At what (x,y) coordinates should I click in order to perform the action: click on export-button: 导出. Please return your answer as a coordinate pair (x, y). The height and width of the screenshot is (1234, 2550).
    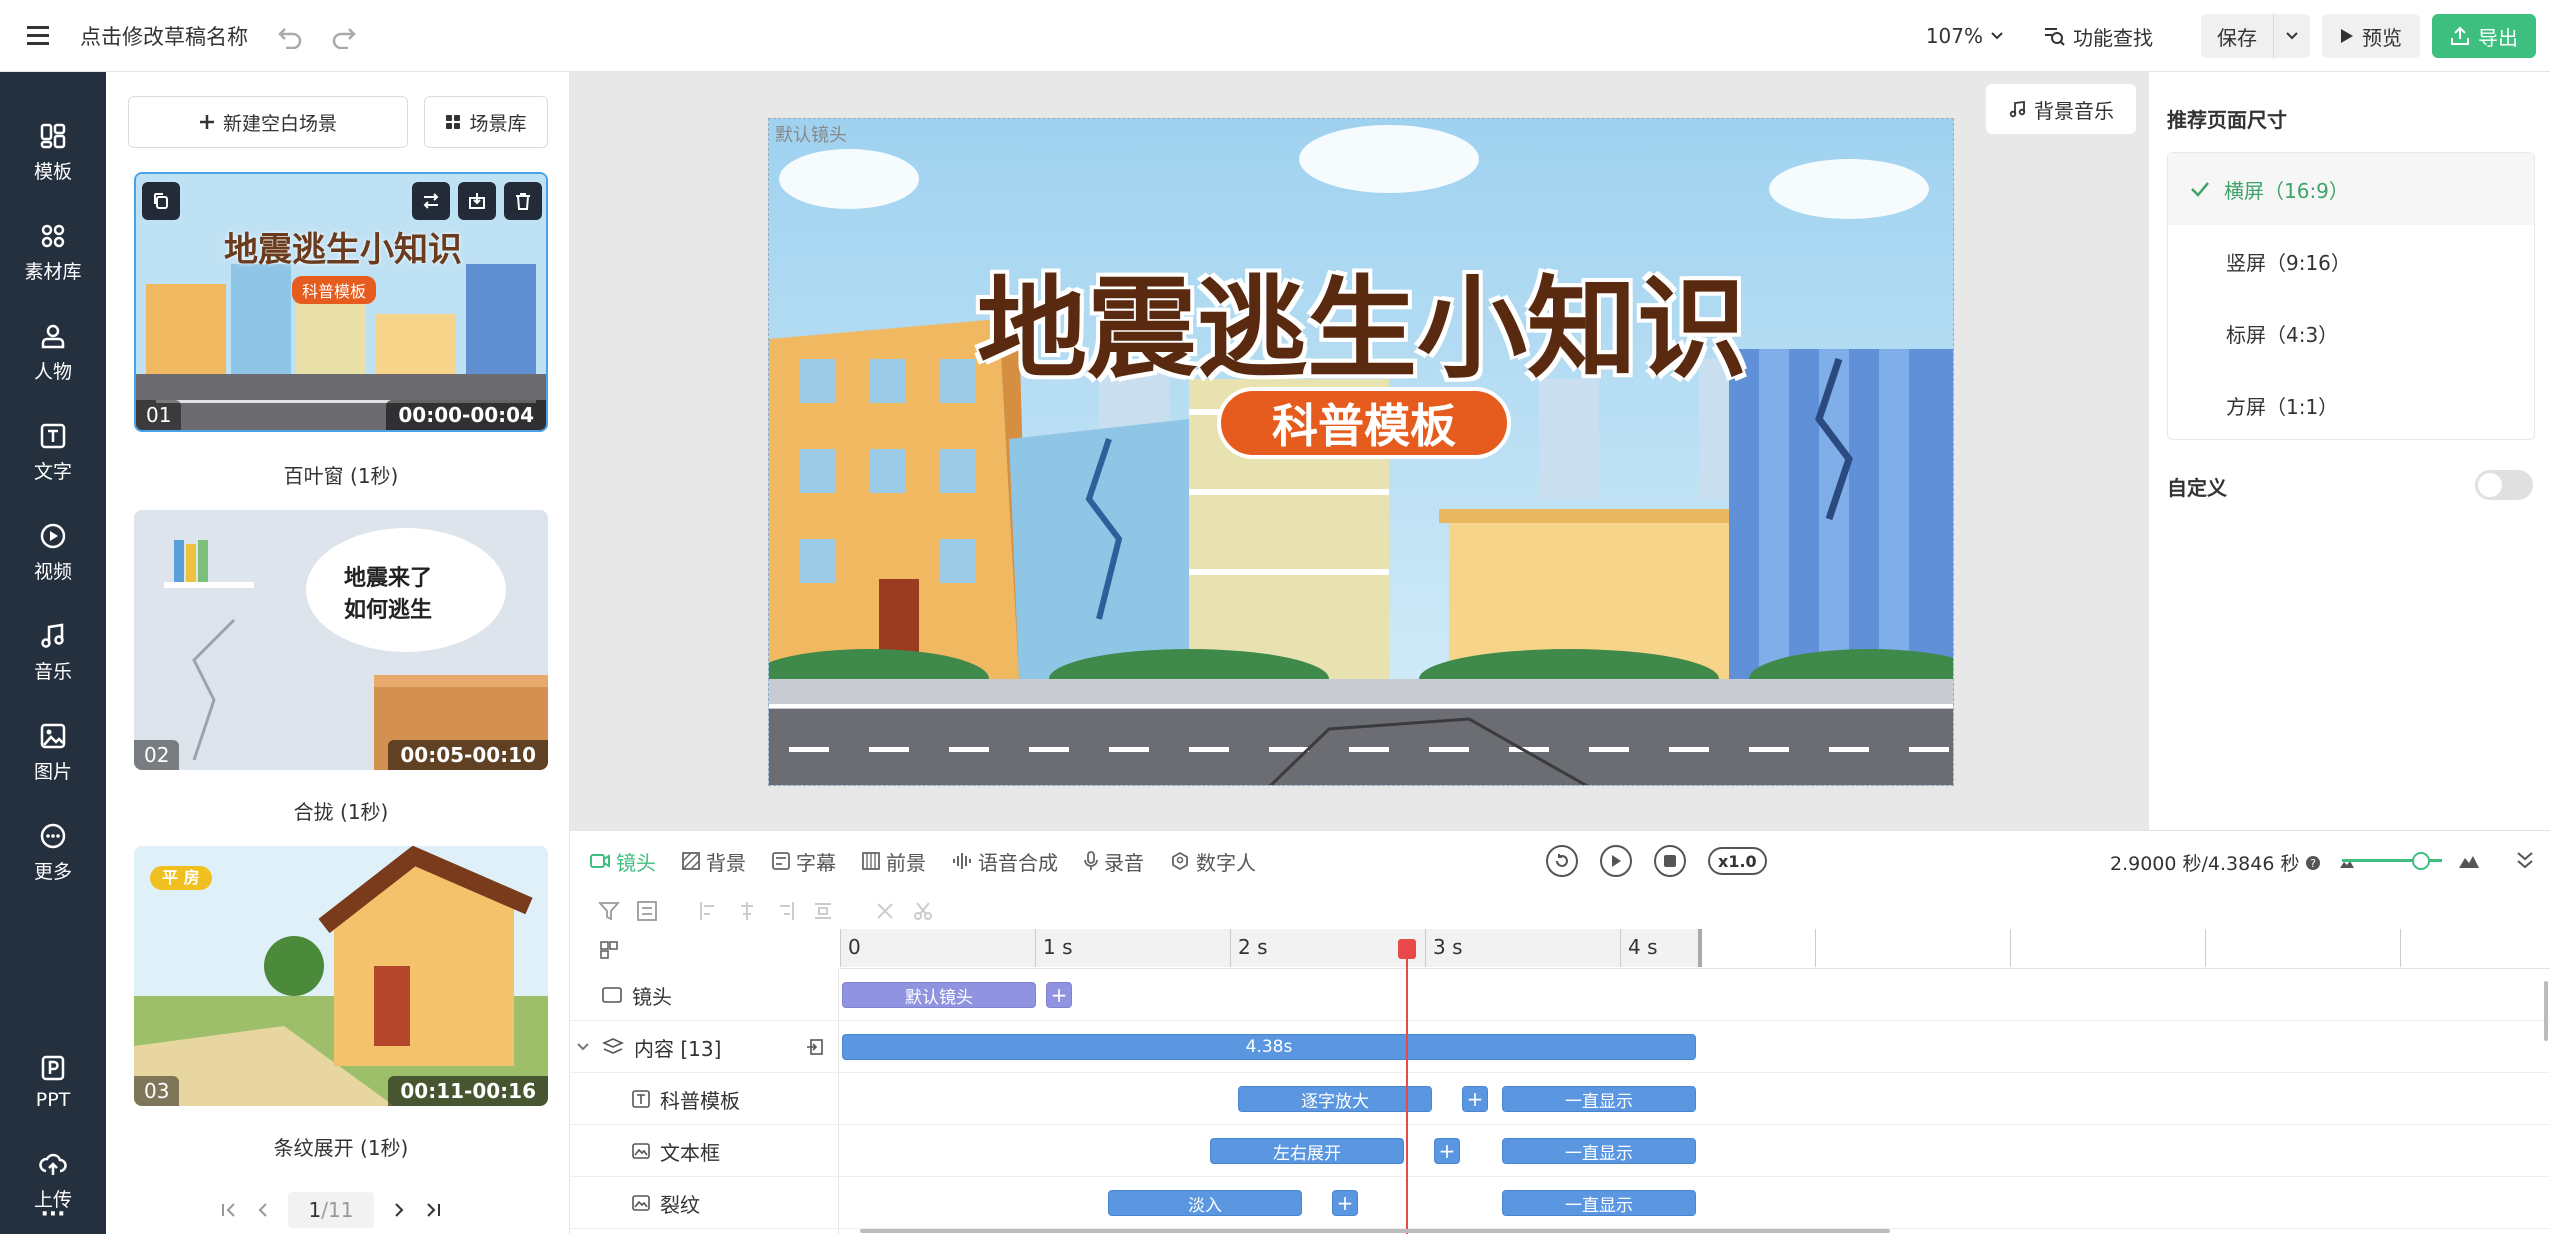
    Looking at the image, I should click on (2484, 36).